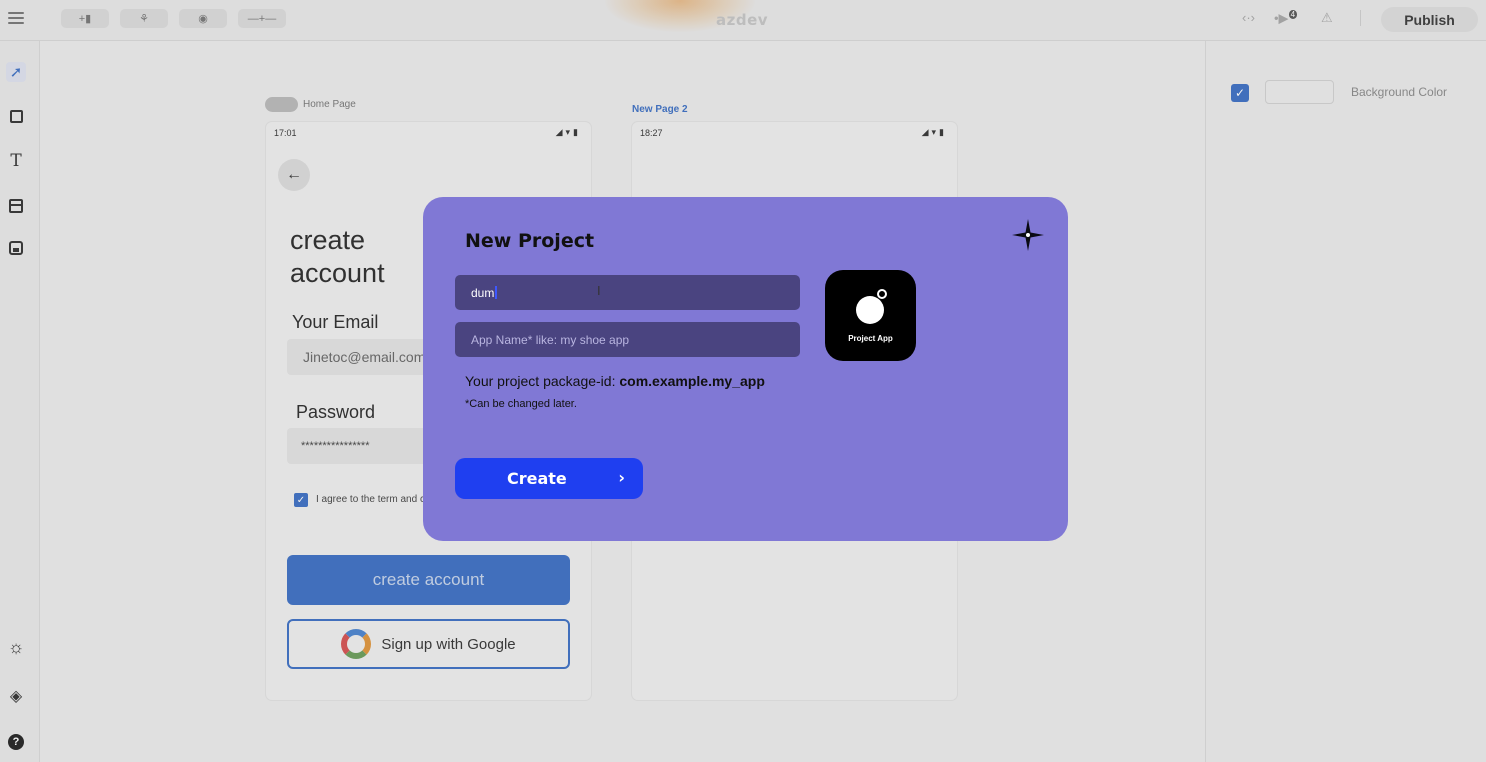 This screenshot has height=762, width=1486. What do you see at coordinates (627, 339) in the screenshot?
I see `app-name-input: App Name* like: my shoe app` at bounding box center [627, 339].